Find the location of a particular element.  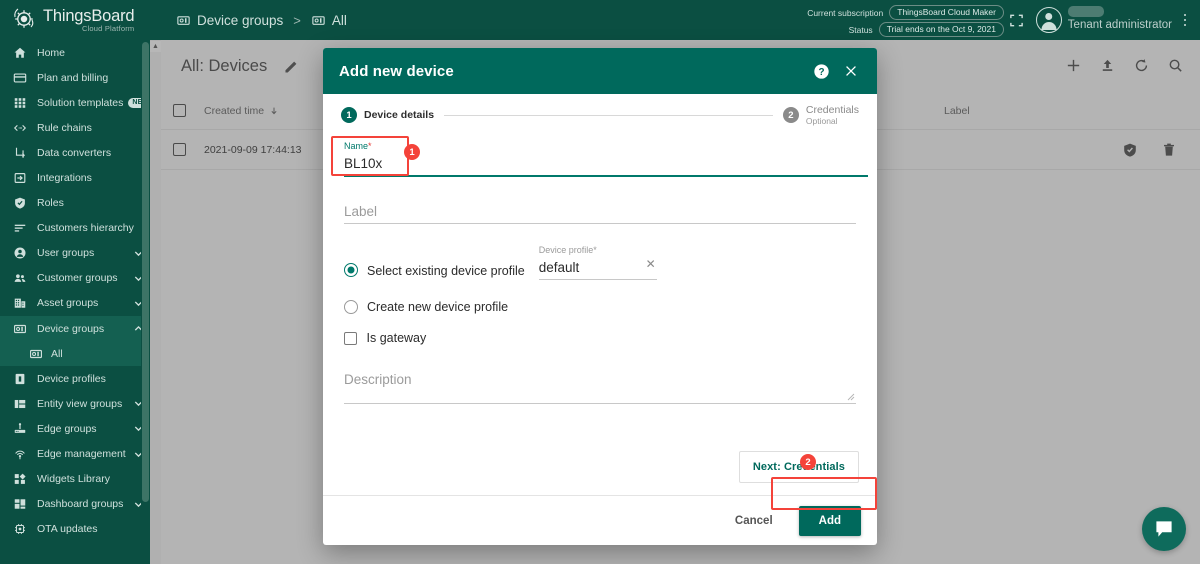

step-number: 1 is located at coordinates (349, 115).